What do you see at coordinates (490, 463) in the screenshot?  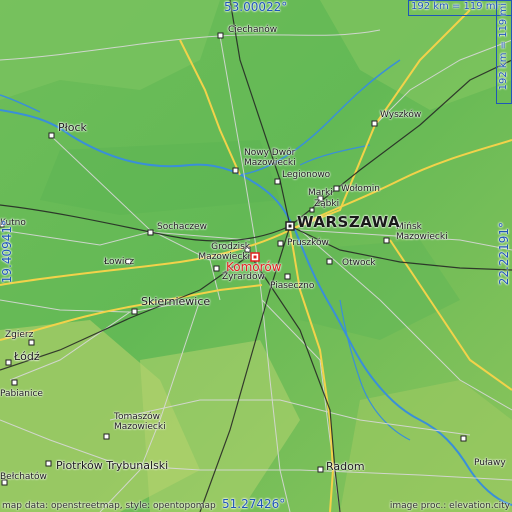 I see `city-label-pulawy: Puławy` at bounding box center [490, 463].